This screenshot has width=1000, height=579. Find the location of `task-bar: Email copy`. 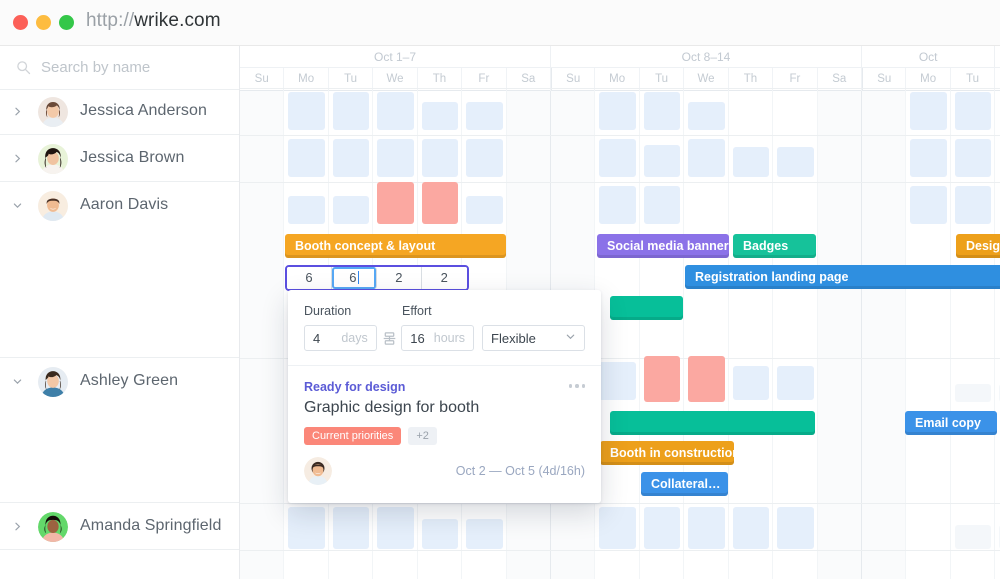

task-bar: Email copy is located at coordinates (951, 423).